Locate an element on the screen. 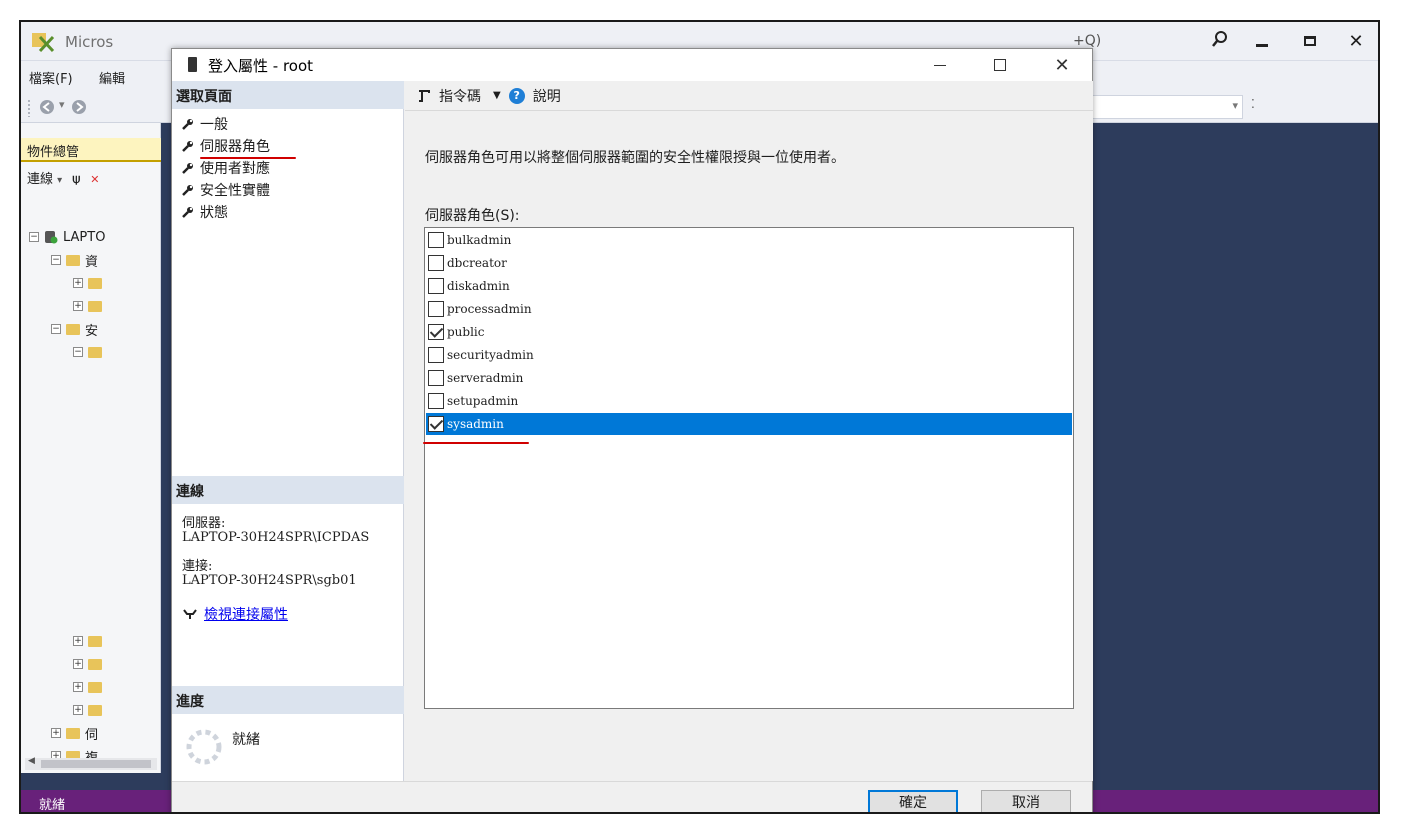 This screenshot has width=1413, height=814. role-row-dbcreator: dbcreator is located at coordinates (749, 263).